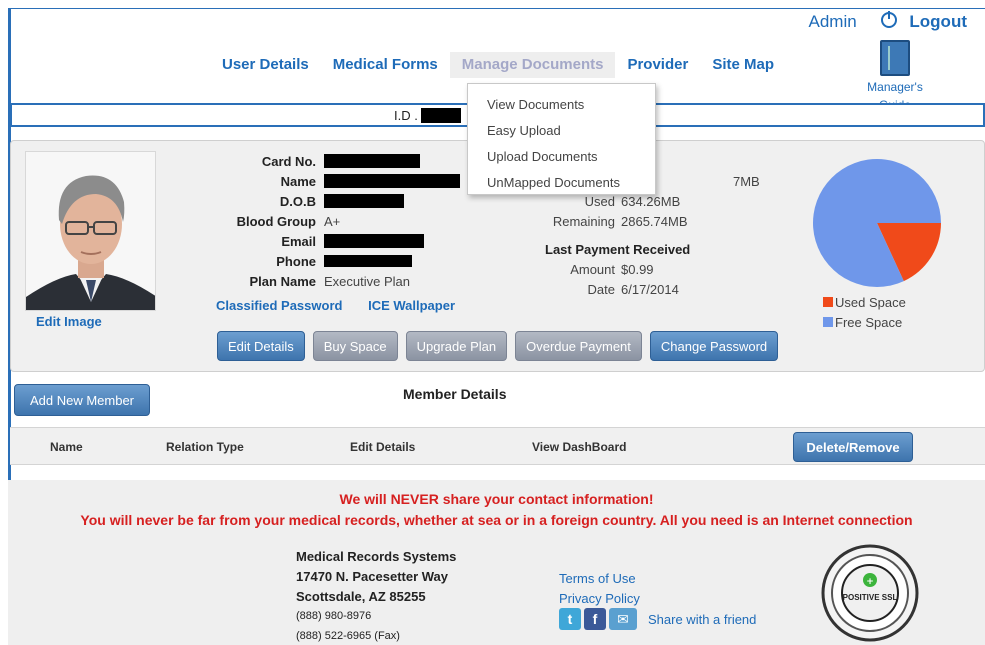  I want to click on ssl-seal-icon: + POSITIVE SSL, so click(870, 593).